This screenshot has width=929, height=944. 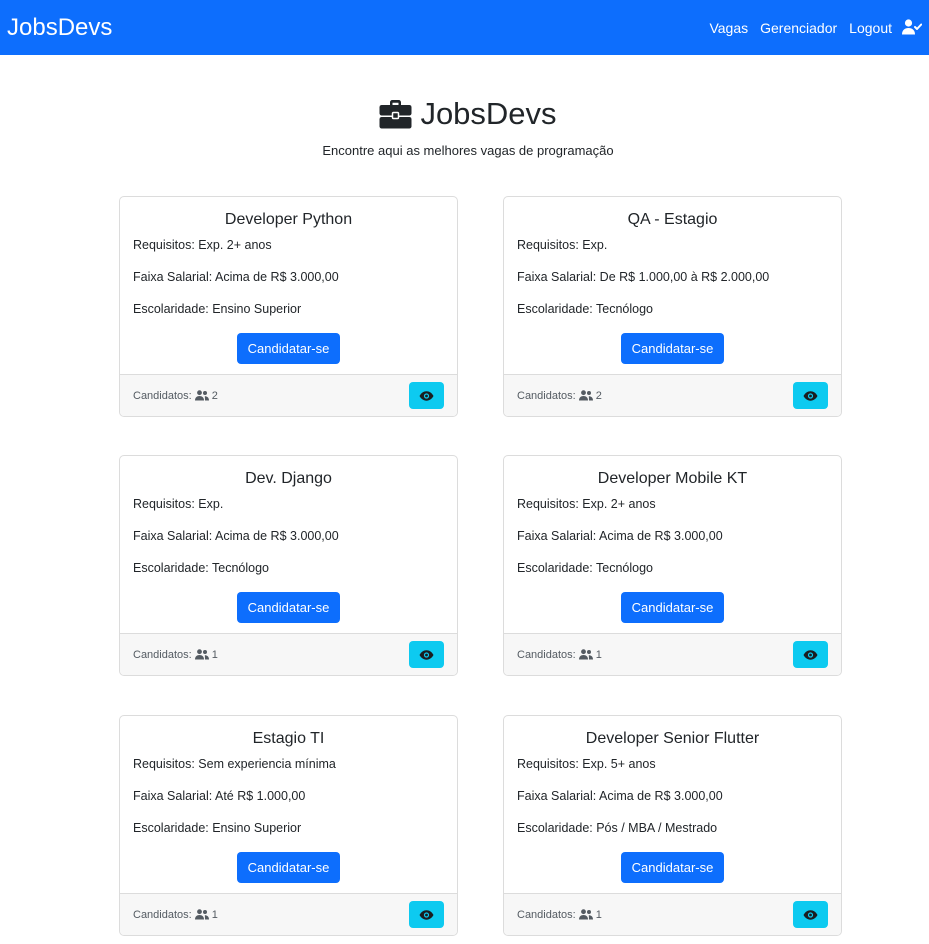 I want to click on job-title: Dev. Django, so click(x=288, y=478).